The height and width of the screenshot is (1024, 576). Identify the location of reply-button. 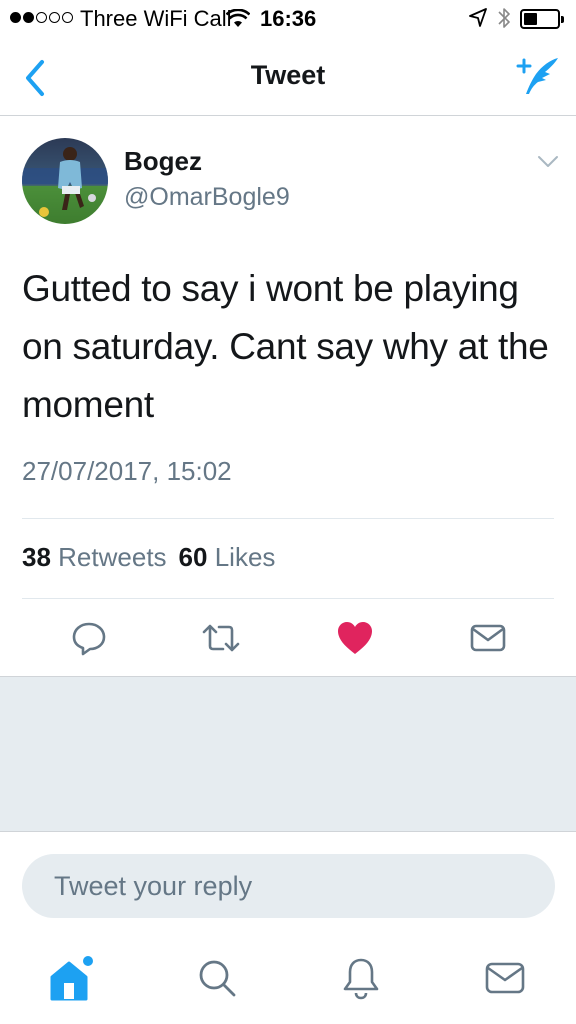
(89, 638).